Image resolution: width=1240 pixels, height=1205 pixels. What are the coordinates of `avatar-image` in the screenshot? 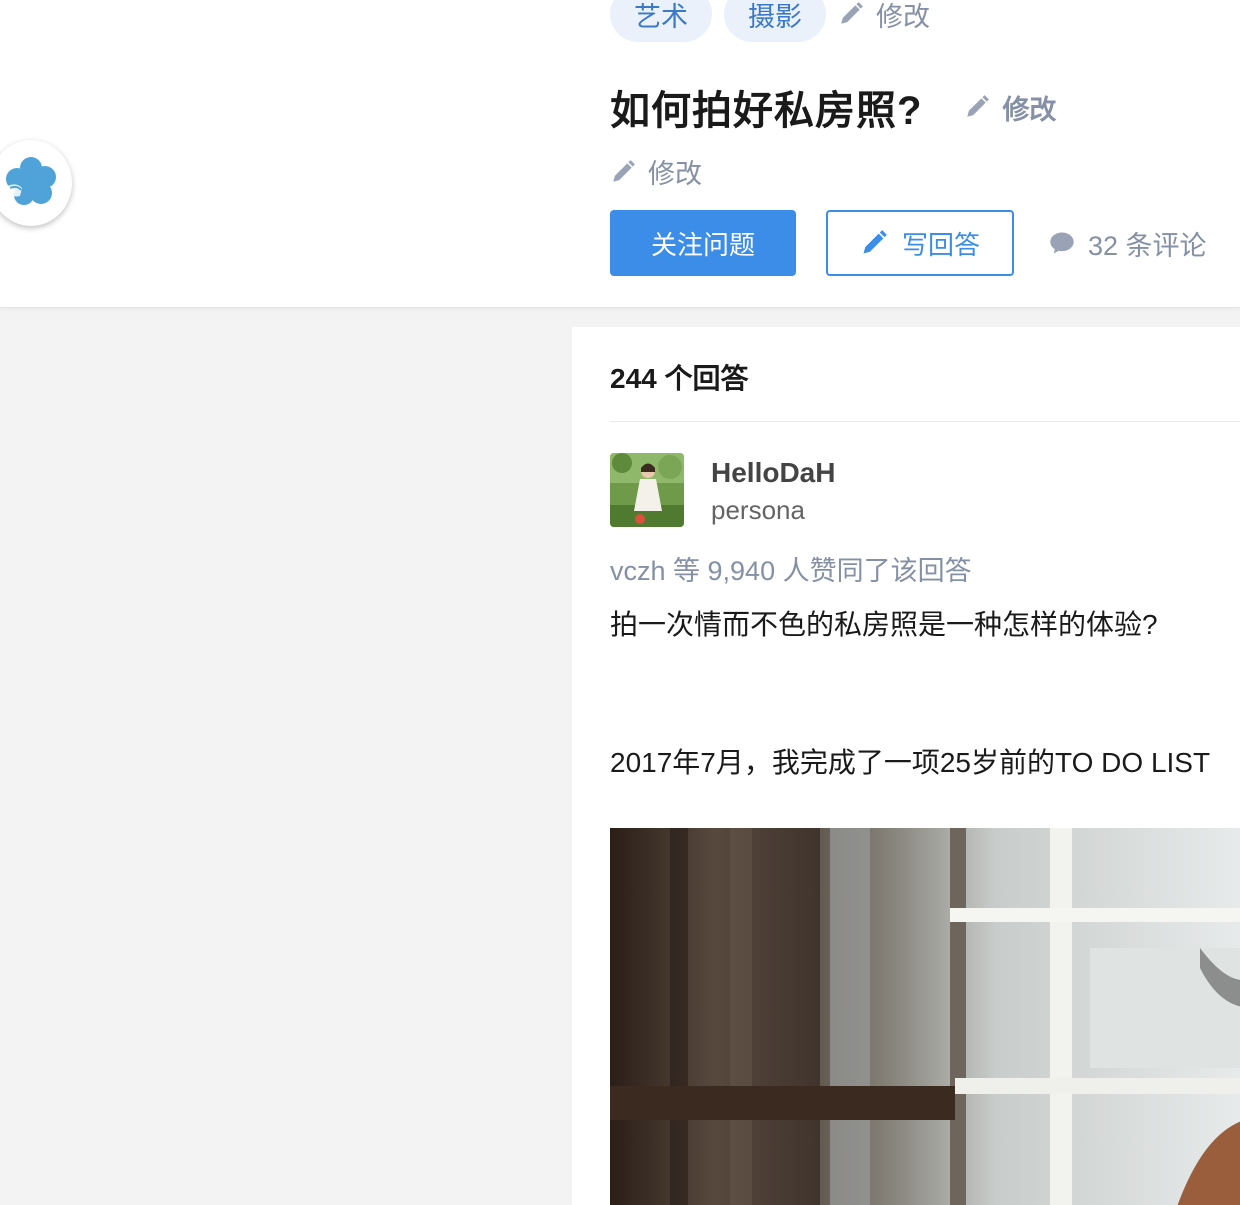 It's located at (647, 490).